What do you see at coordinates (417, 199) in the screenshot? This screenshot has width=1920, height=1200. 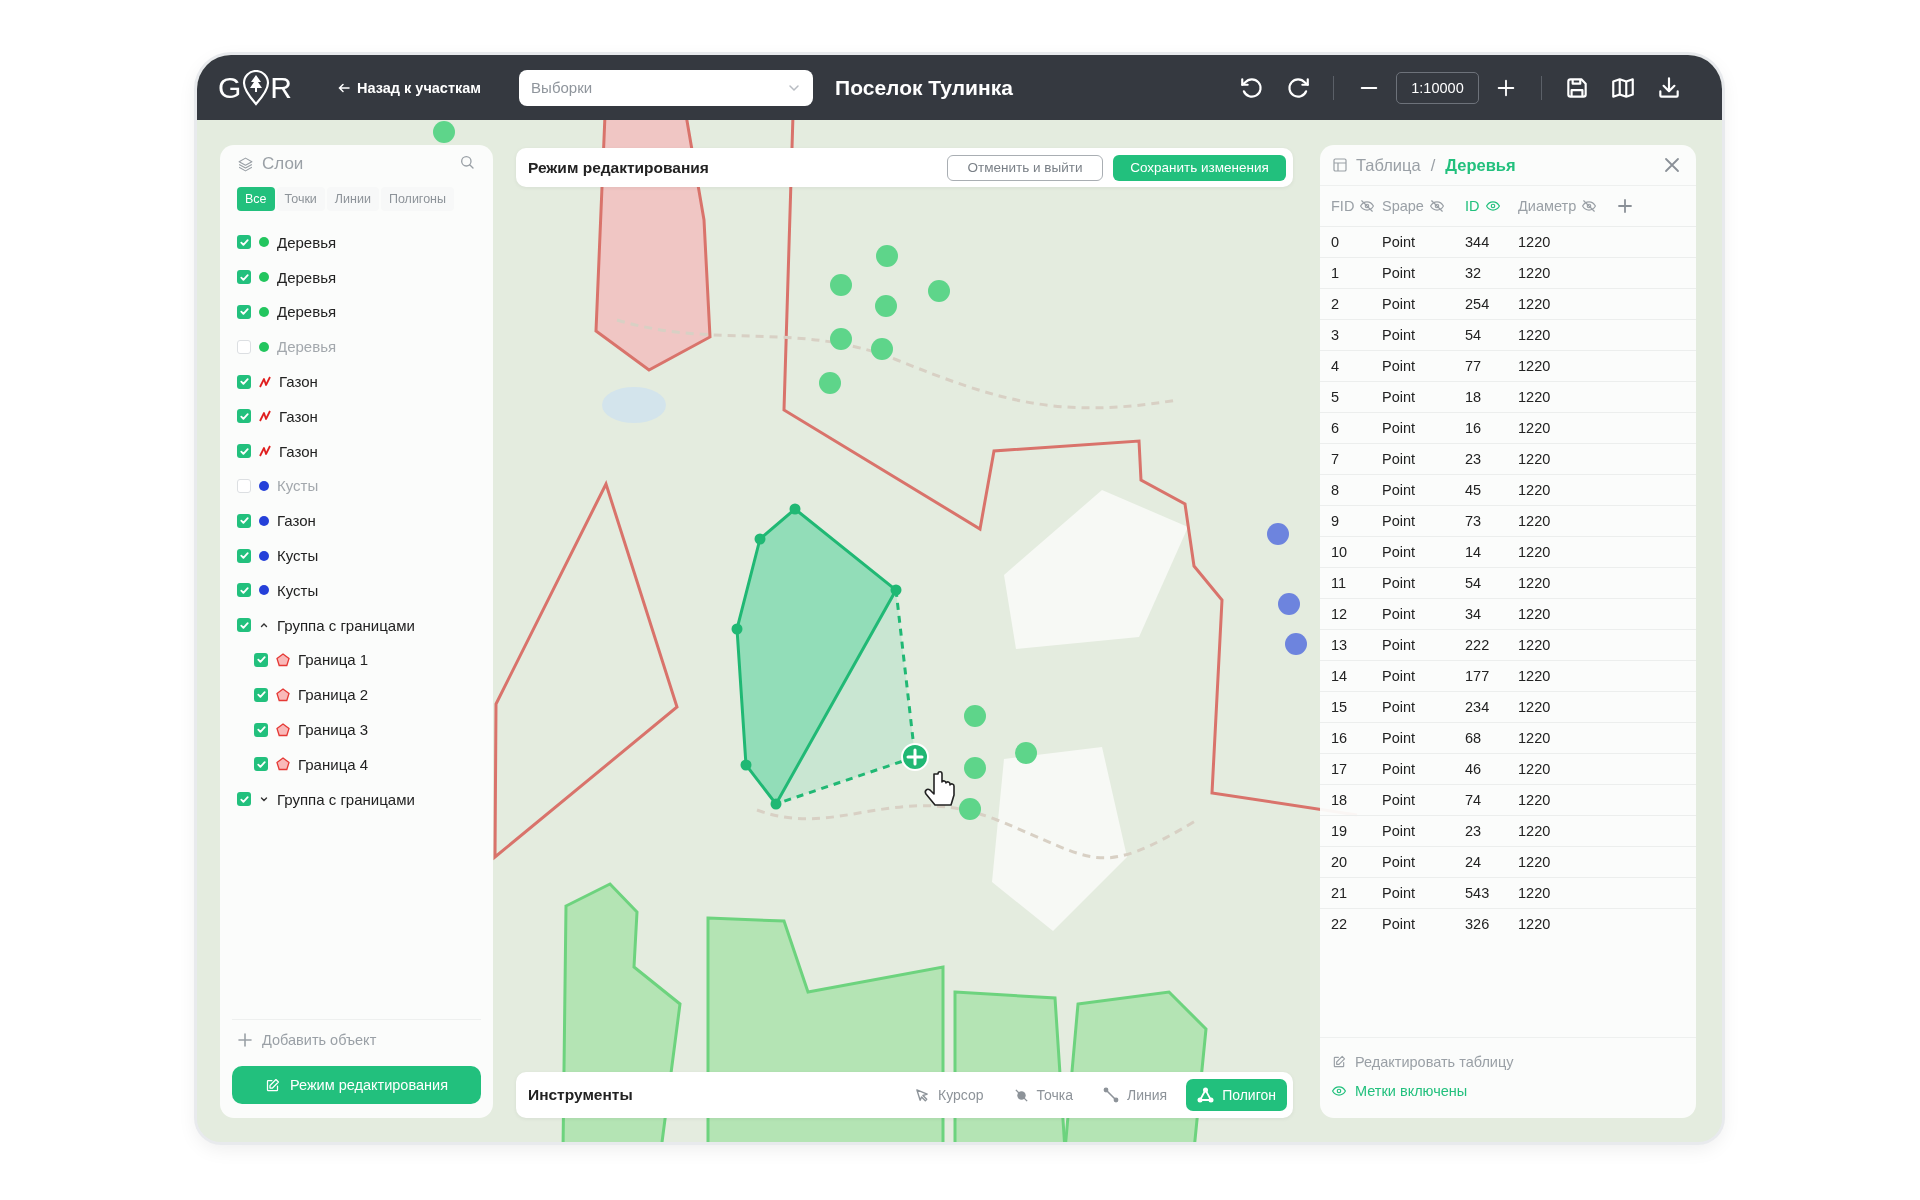 I see `filter-tab: Полигоны` at bounding box center [417, 199].